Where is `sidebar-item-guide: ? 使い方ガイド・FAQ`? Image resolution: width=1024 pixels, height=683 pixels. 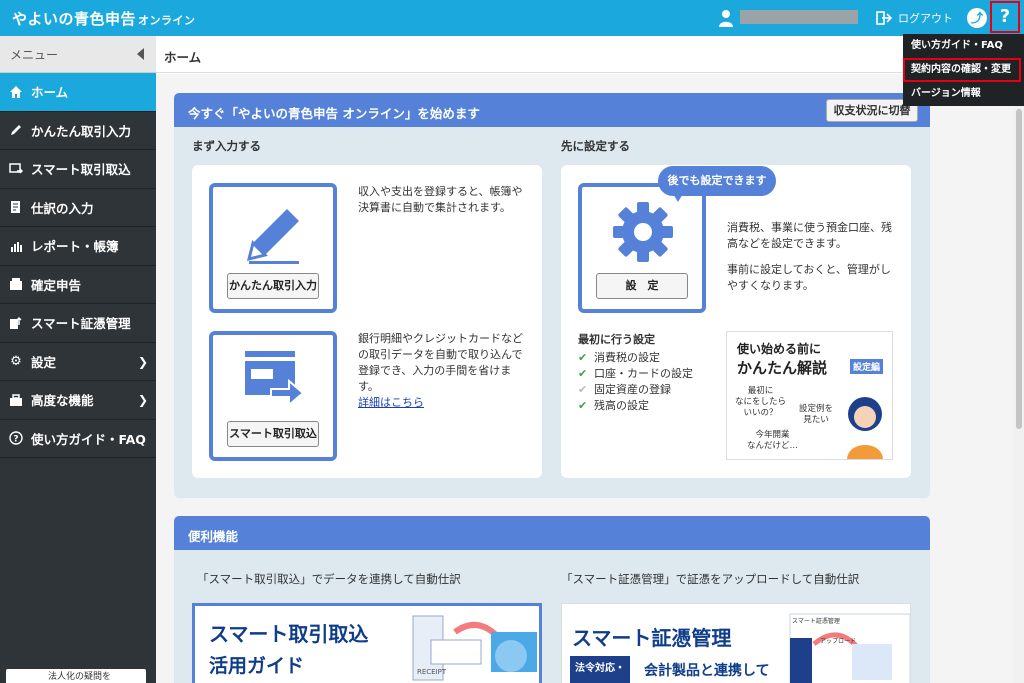 sidebar-item-guide: ? 使い方ガイド・FAQ is located at coordinates (78, 439).